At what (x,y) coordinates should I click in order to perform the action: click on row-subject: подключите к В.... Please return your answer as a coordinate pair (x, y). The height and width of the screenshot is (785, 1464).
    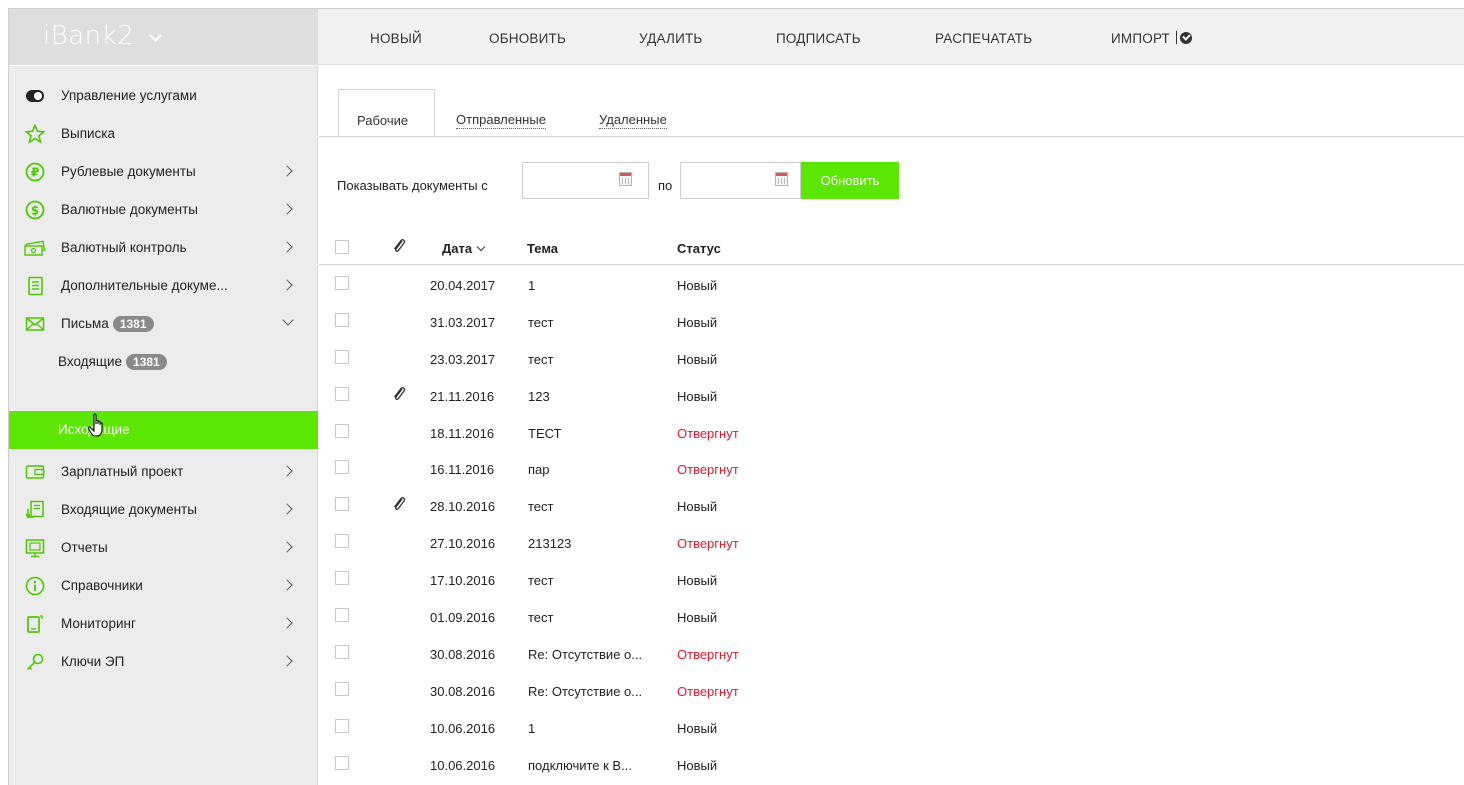
    Looking at the image, I should click on (580, 765).